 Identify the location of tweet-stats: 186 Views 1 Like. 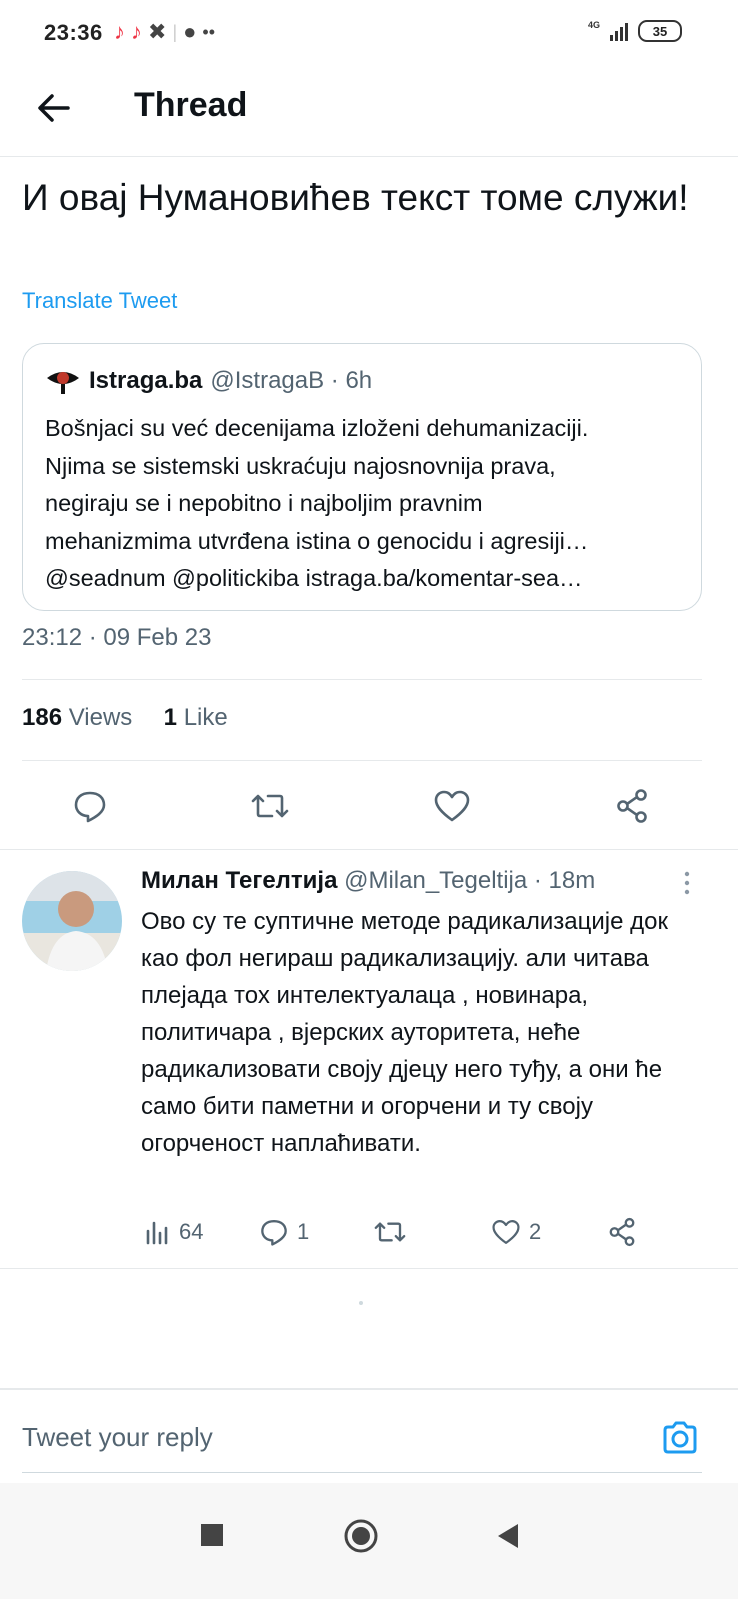
(125, 718).